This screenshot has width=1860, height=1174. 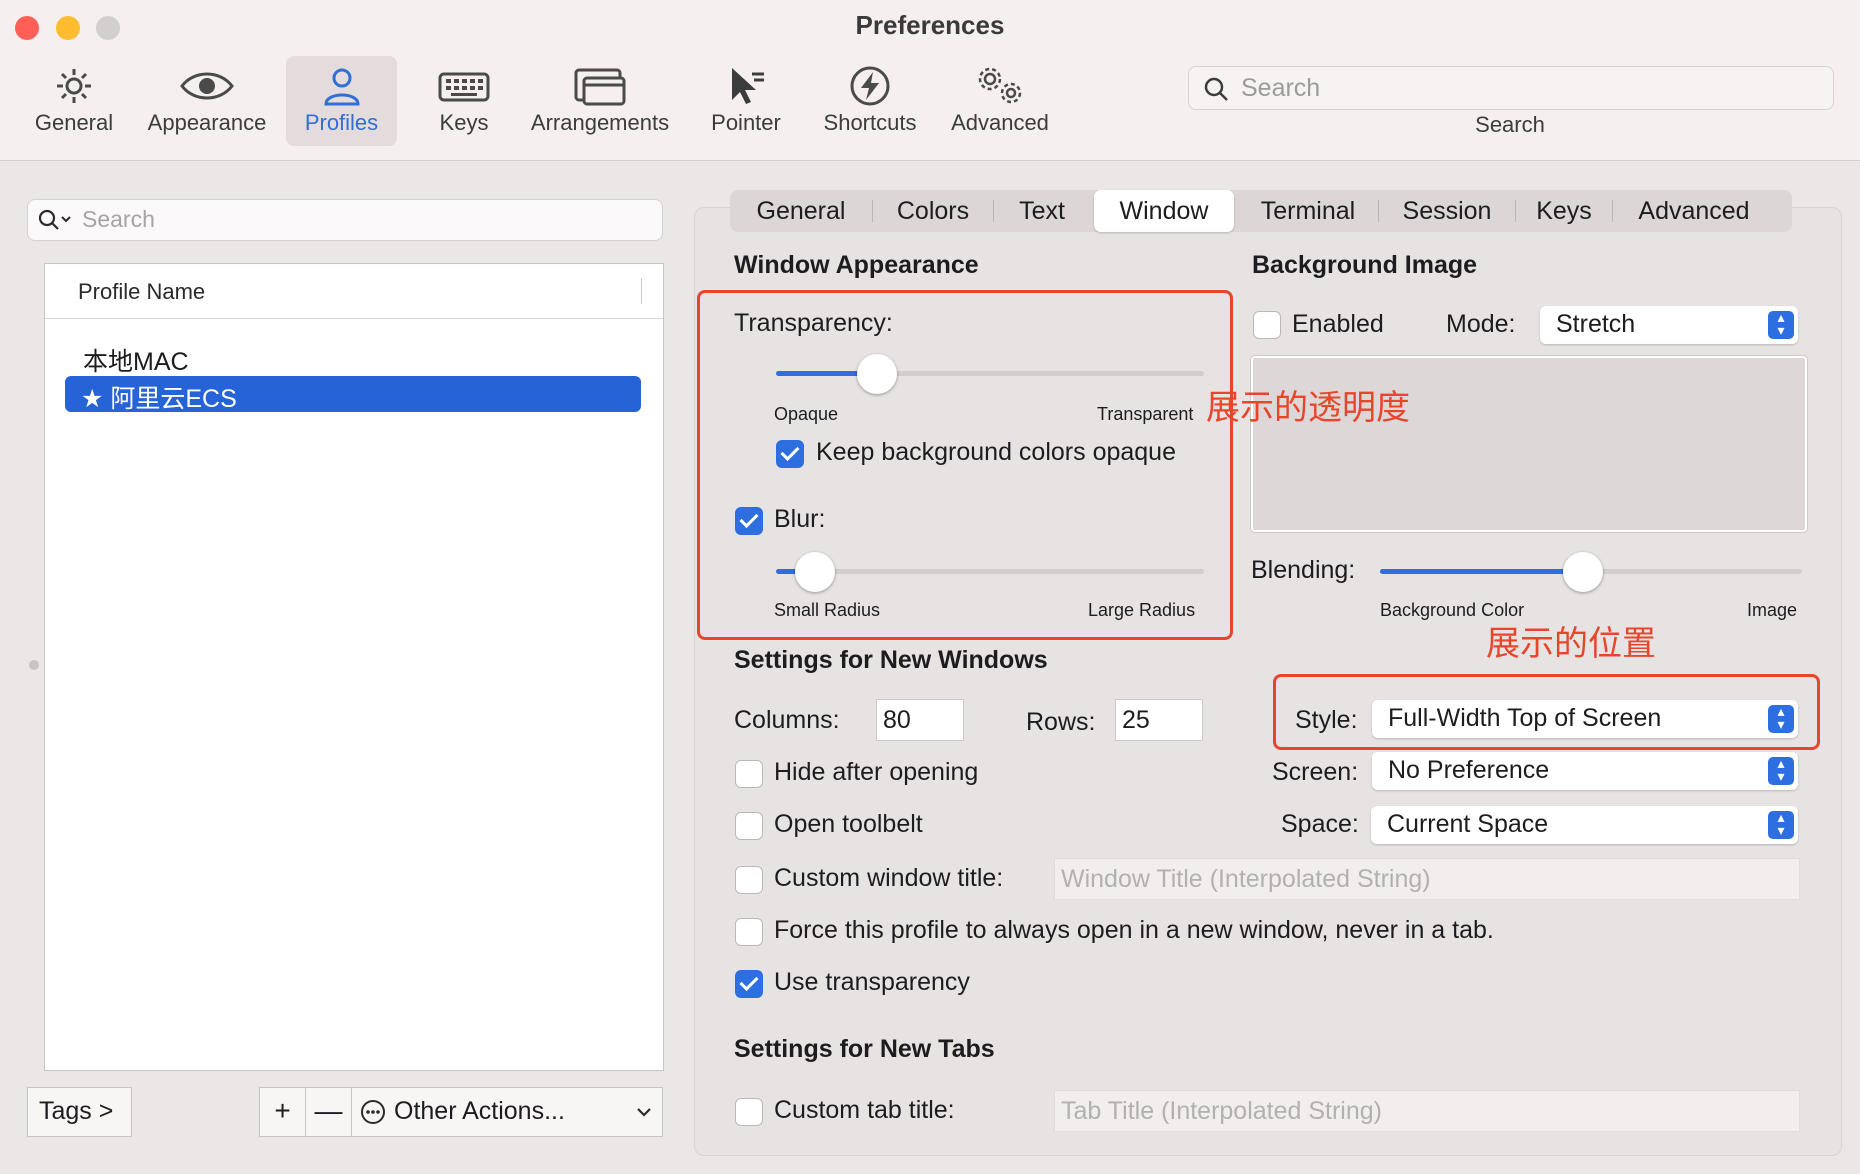 I want to click on window-title-field: Window Title (Interpolated String), so click(x=1427, y=879).